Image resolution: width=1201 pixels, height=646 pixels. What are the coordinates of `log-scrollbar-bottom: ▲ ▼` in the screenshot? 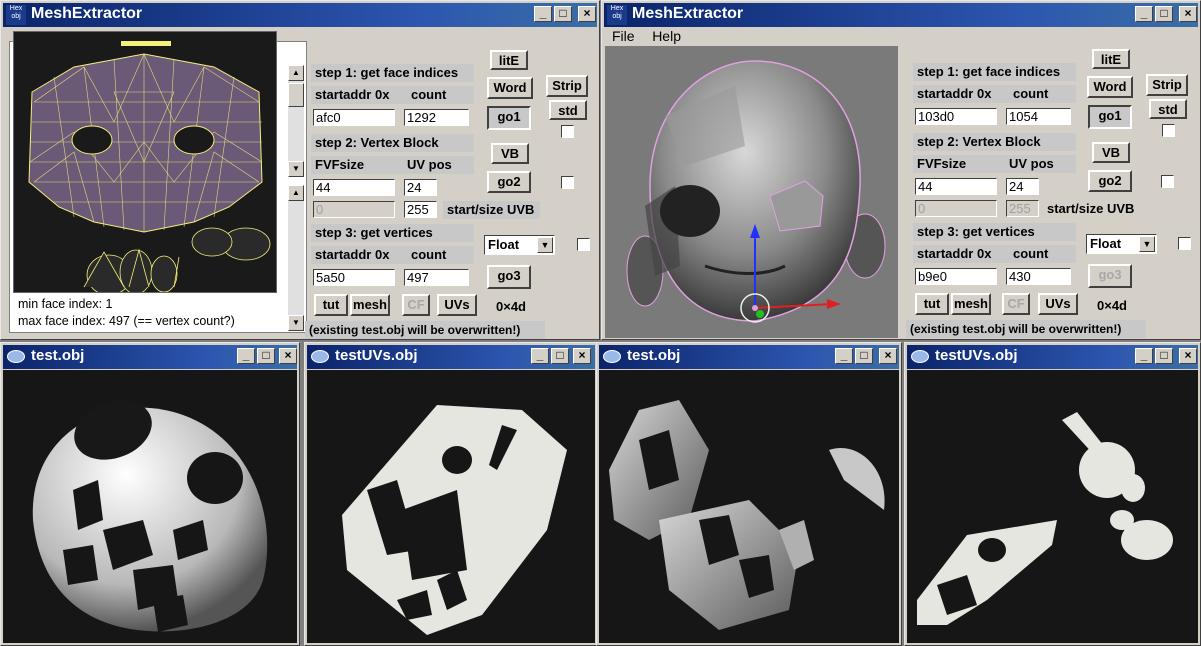 It's located at (296, 258).